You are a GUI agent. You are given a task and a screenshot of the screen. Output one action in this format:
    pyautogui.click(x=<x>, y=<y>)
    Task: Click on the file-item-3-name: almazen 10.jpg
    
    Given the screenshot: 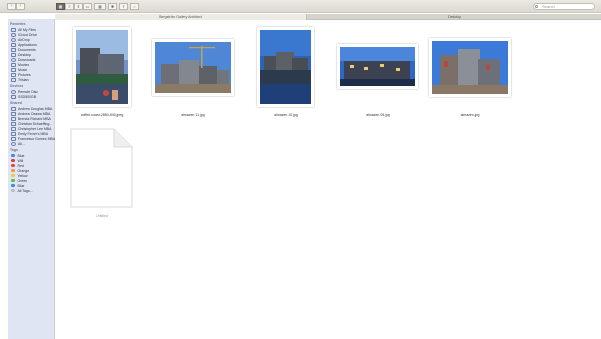 What is the action you would take?
    pyautogui.click(x=286, y=115)
    